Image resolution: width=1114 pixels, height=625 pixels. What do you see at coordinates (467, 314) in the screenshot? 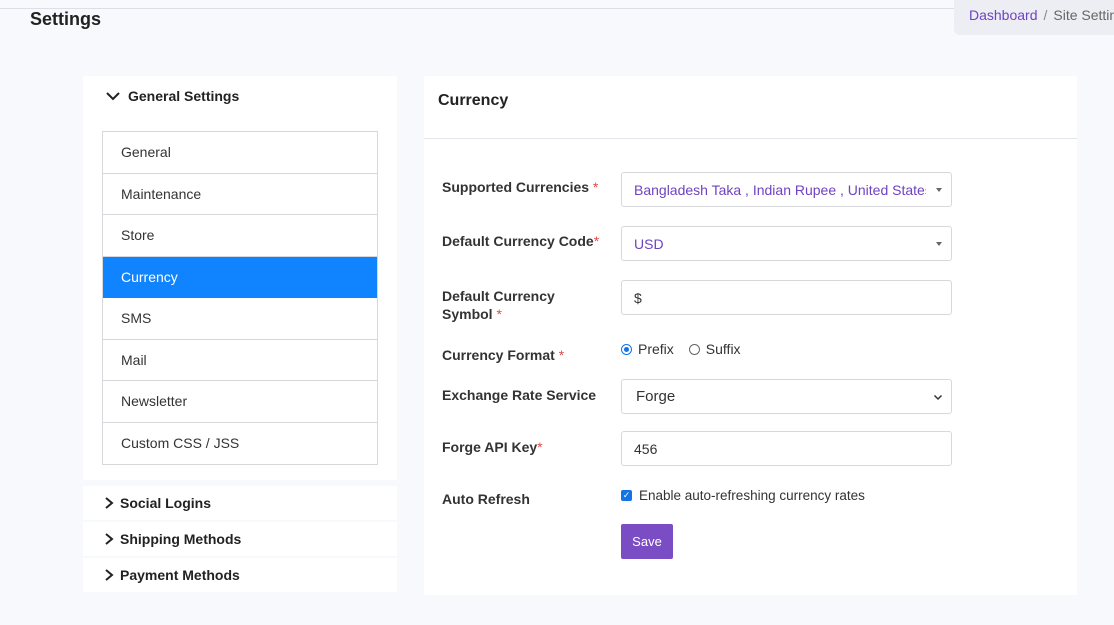
I see `label-text: Symbol` at bounding box center [467, 314].